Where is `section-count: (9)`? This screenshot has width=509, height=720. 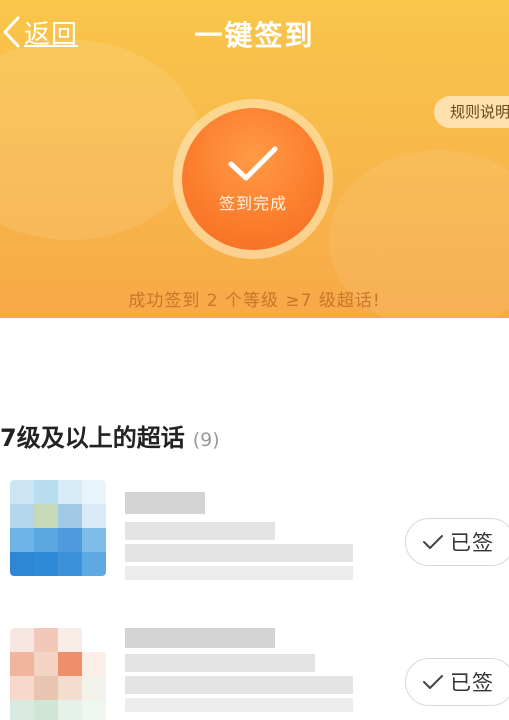
section-count: (9) is located at coordinates (206, 440).